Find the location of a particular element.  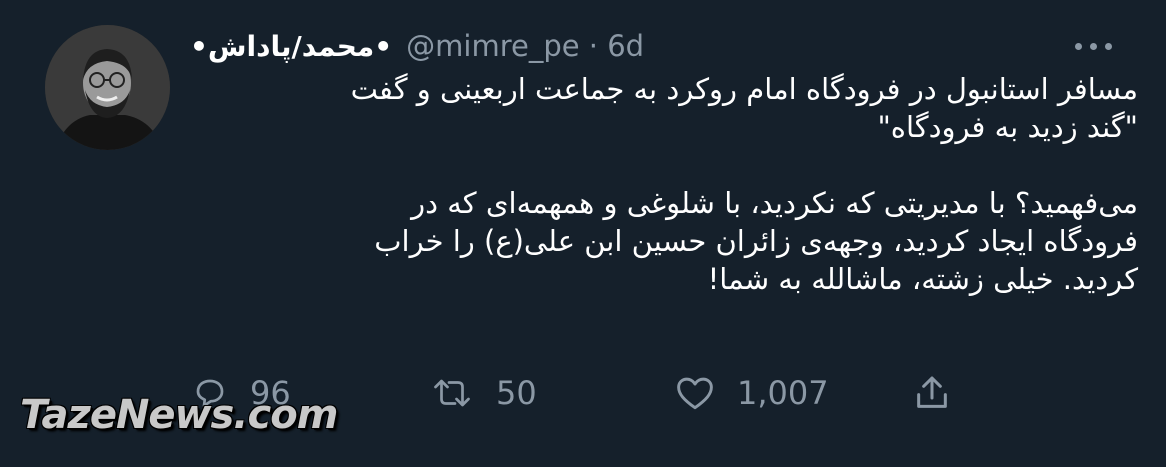

retweet-count: 50 is located at coordinates (516, 393).